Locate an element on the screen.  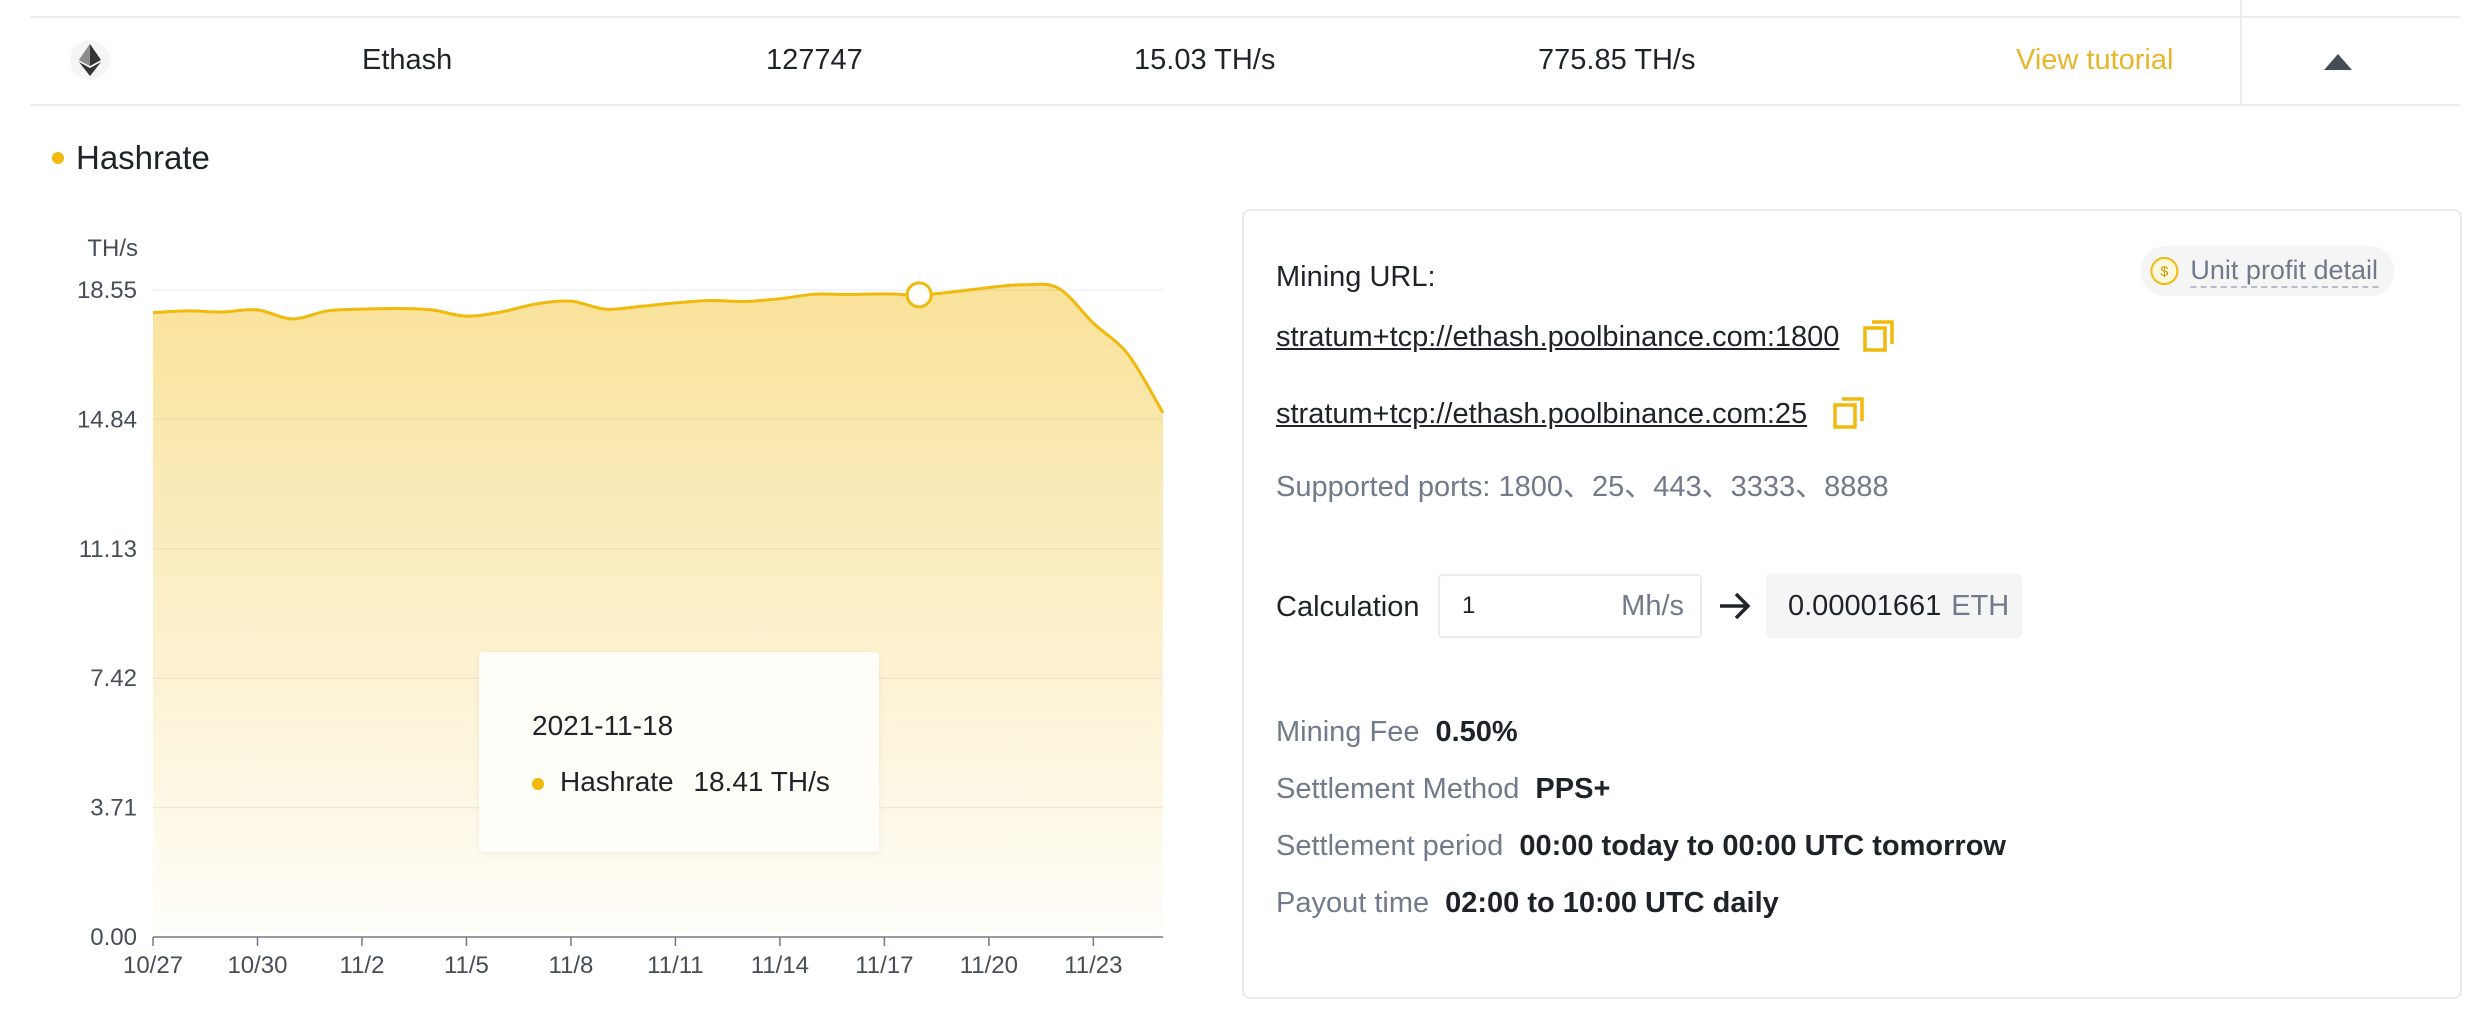
settlement-method-row: Settlement Method PPS+ is located at coordinates (1443, 789).